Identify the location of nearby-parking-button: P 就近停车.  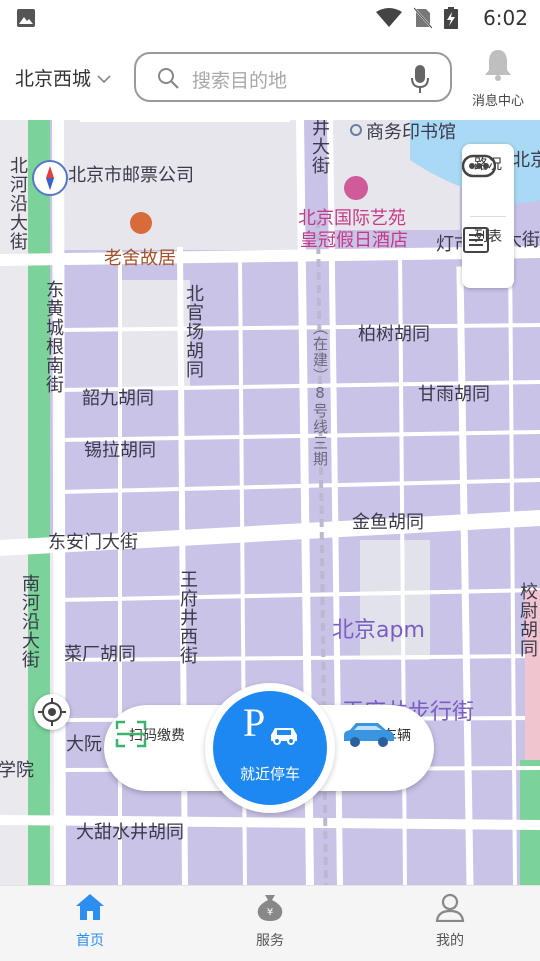
(270, 748).